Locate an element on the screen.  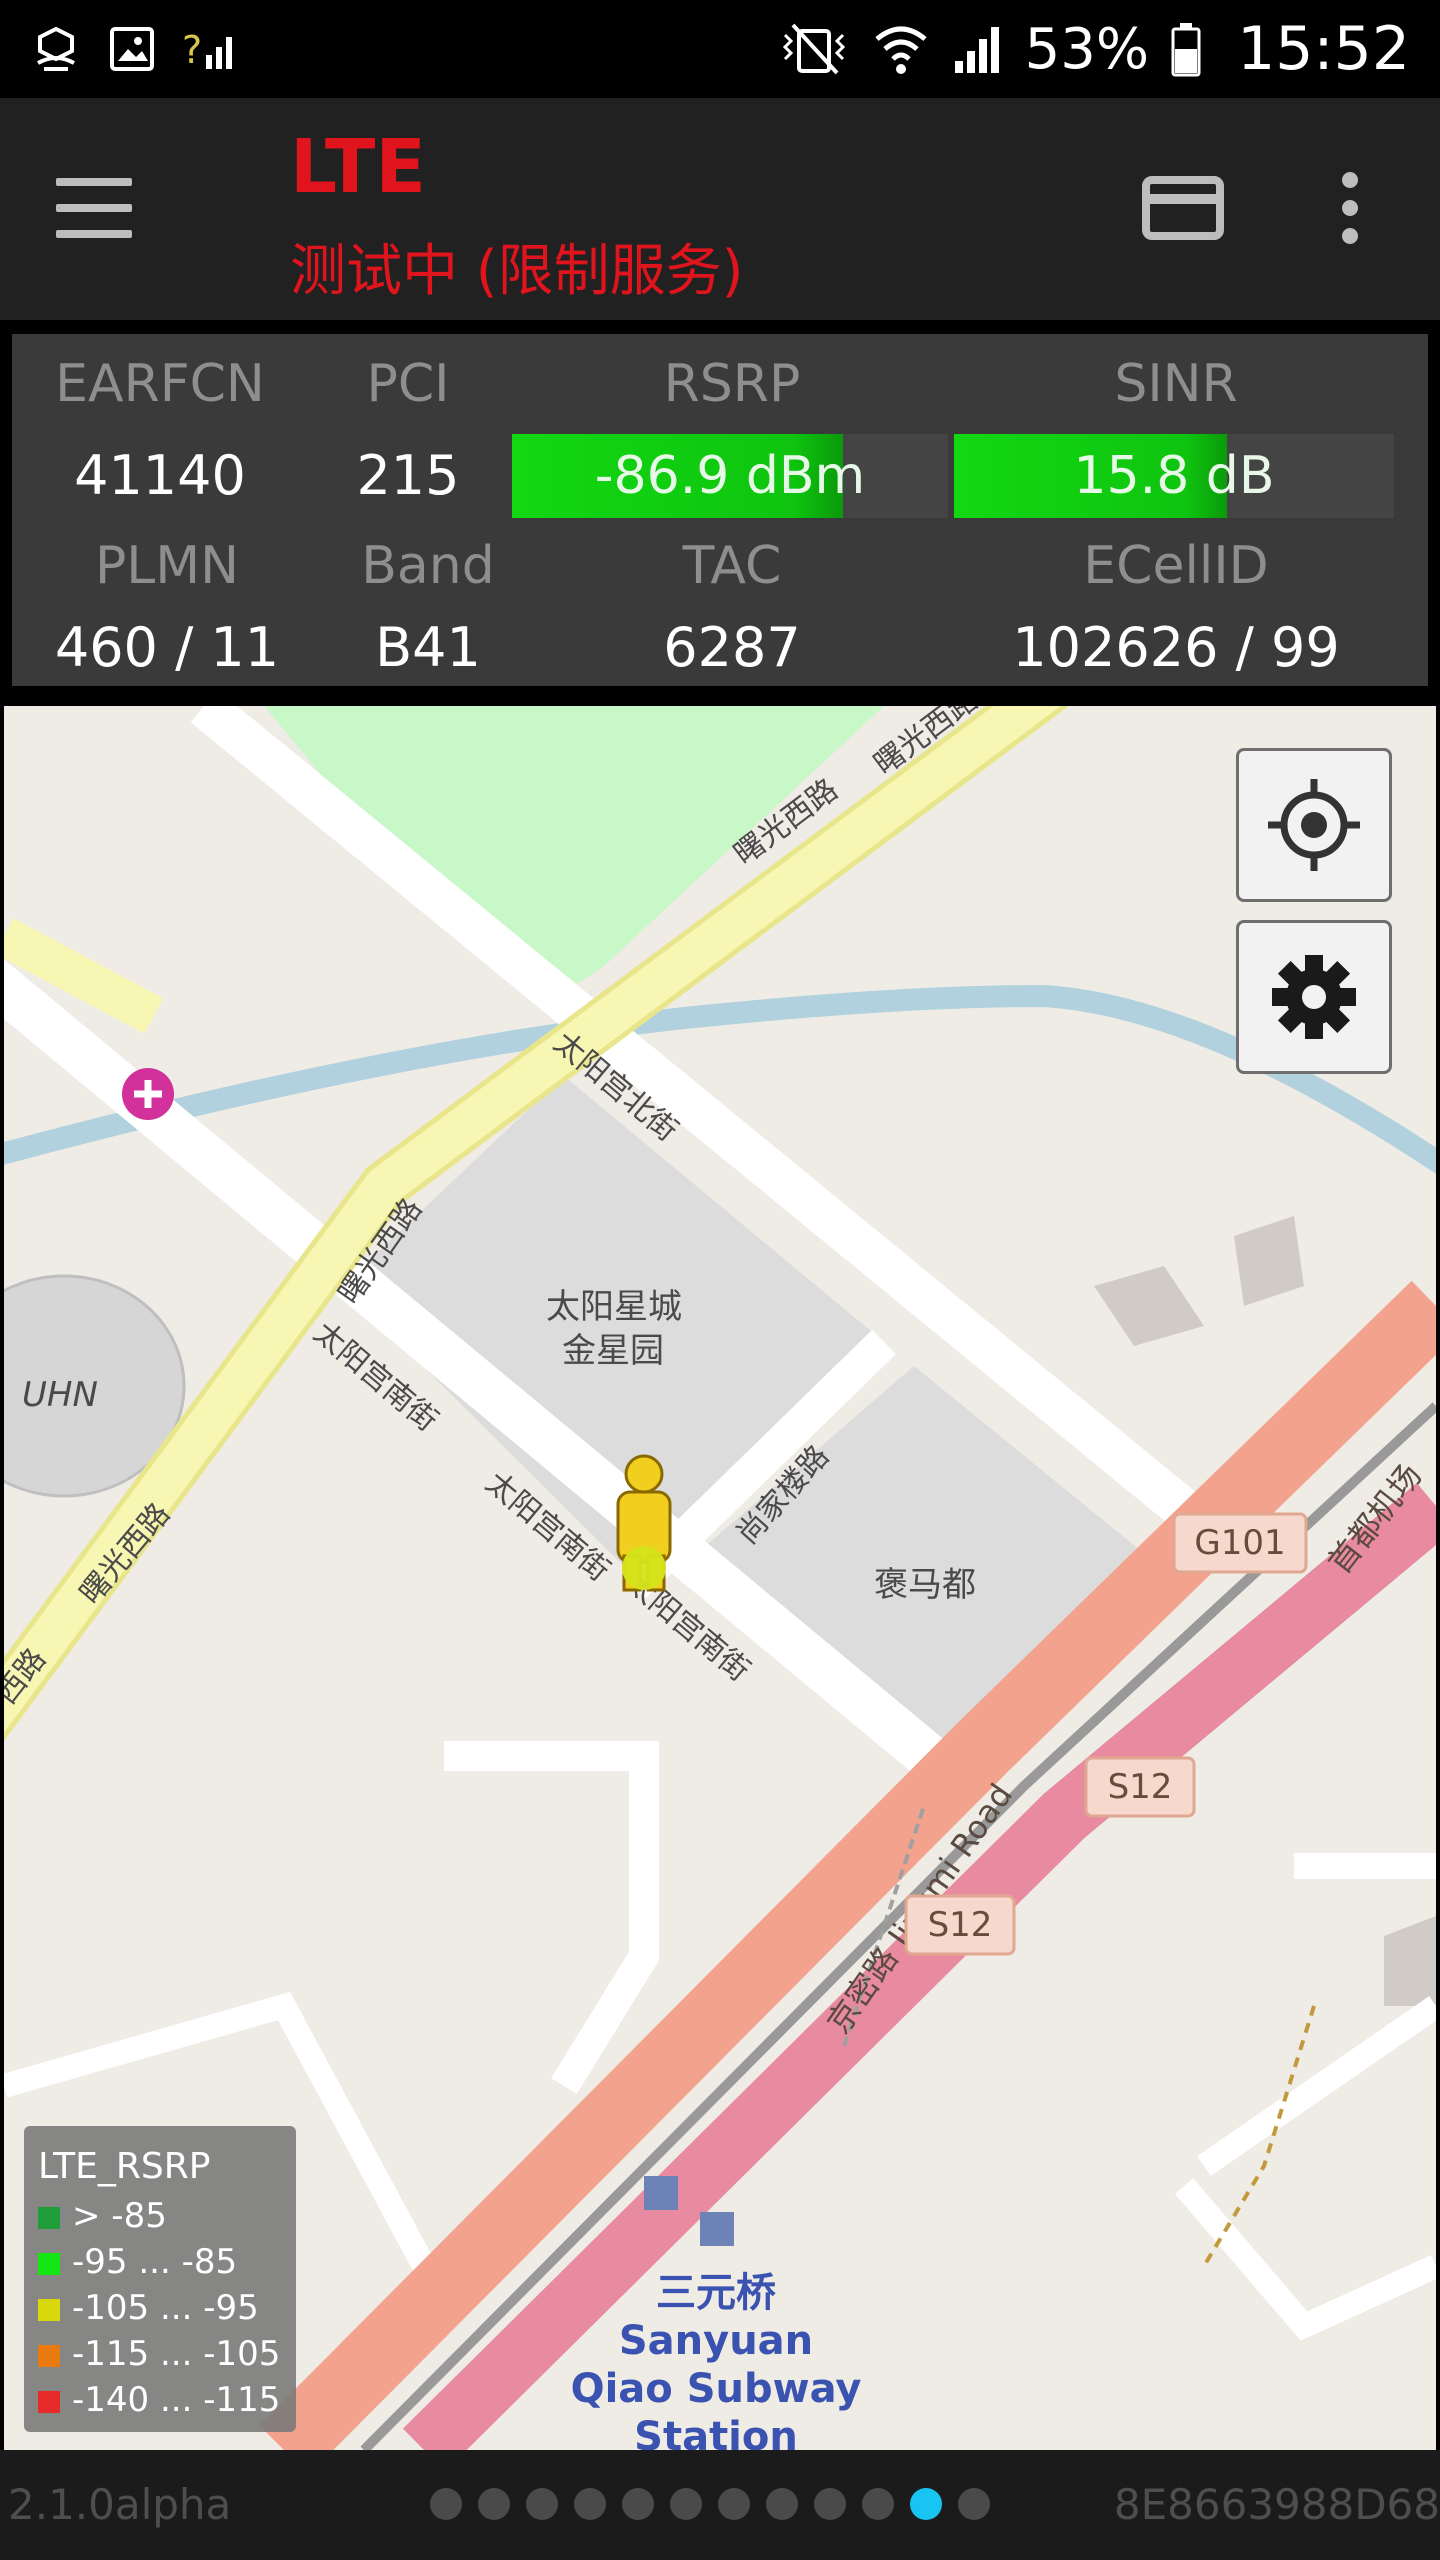
legend-item: -115 ... -105 is located at coordinates (159, 2354).